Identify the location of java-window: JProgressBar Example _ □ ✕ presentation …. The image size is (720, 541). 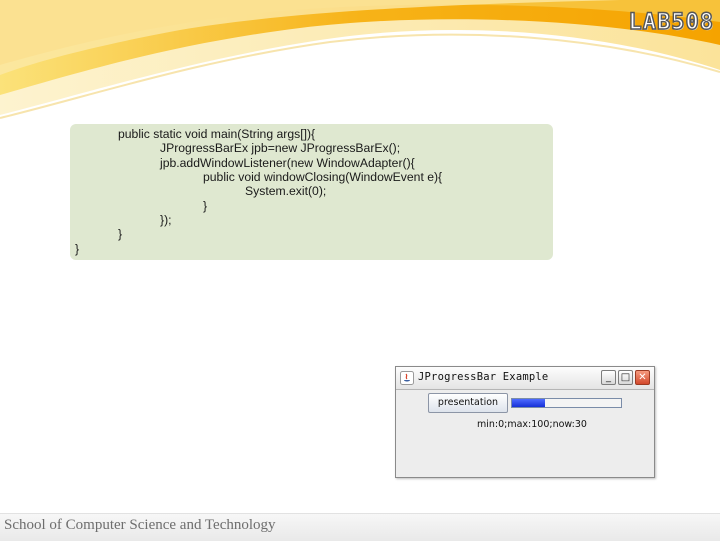
(525, 422).